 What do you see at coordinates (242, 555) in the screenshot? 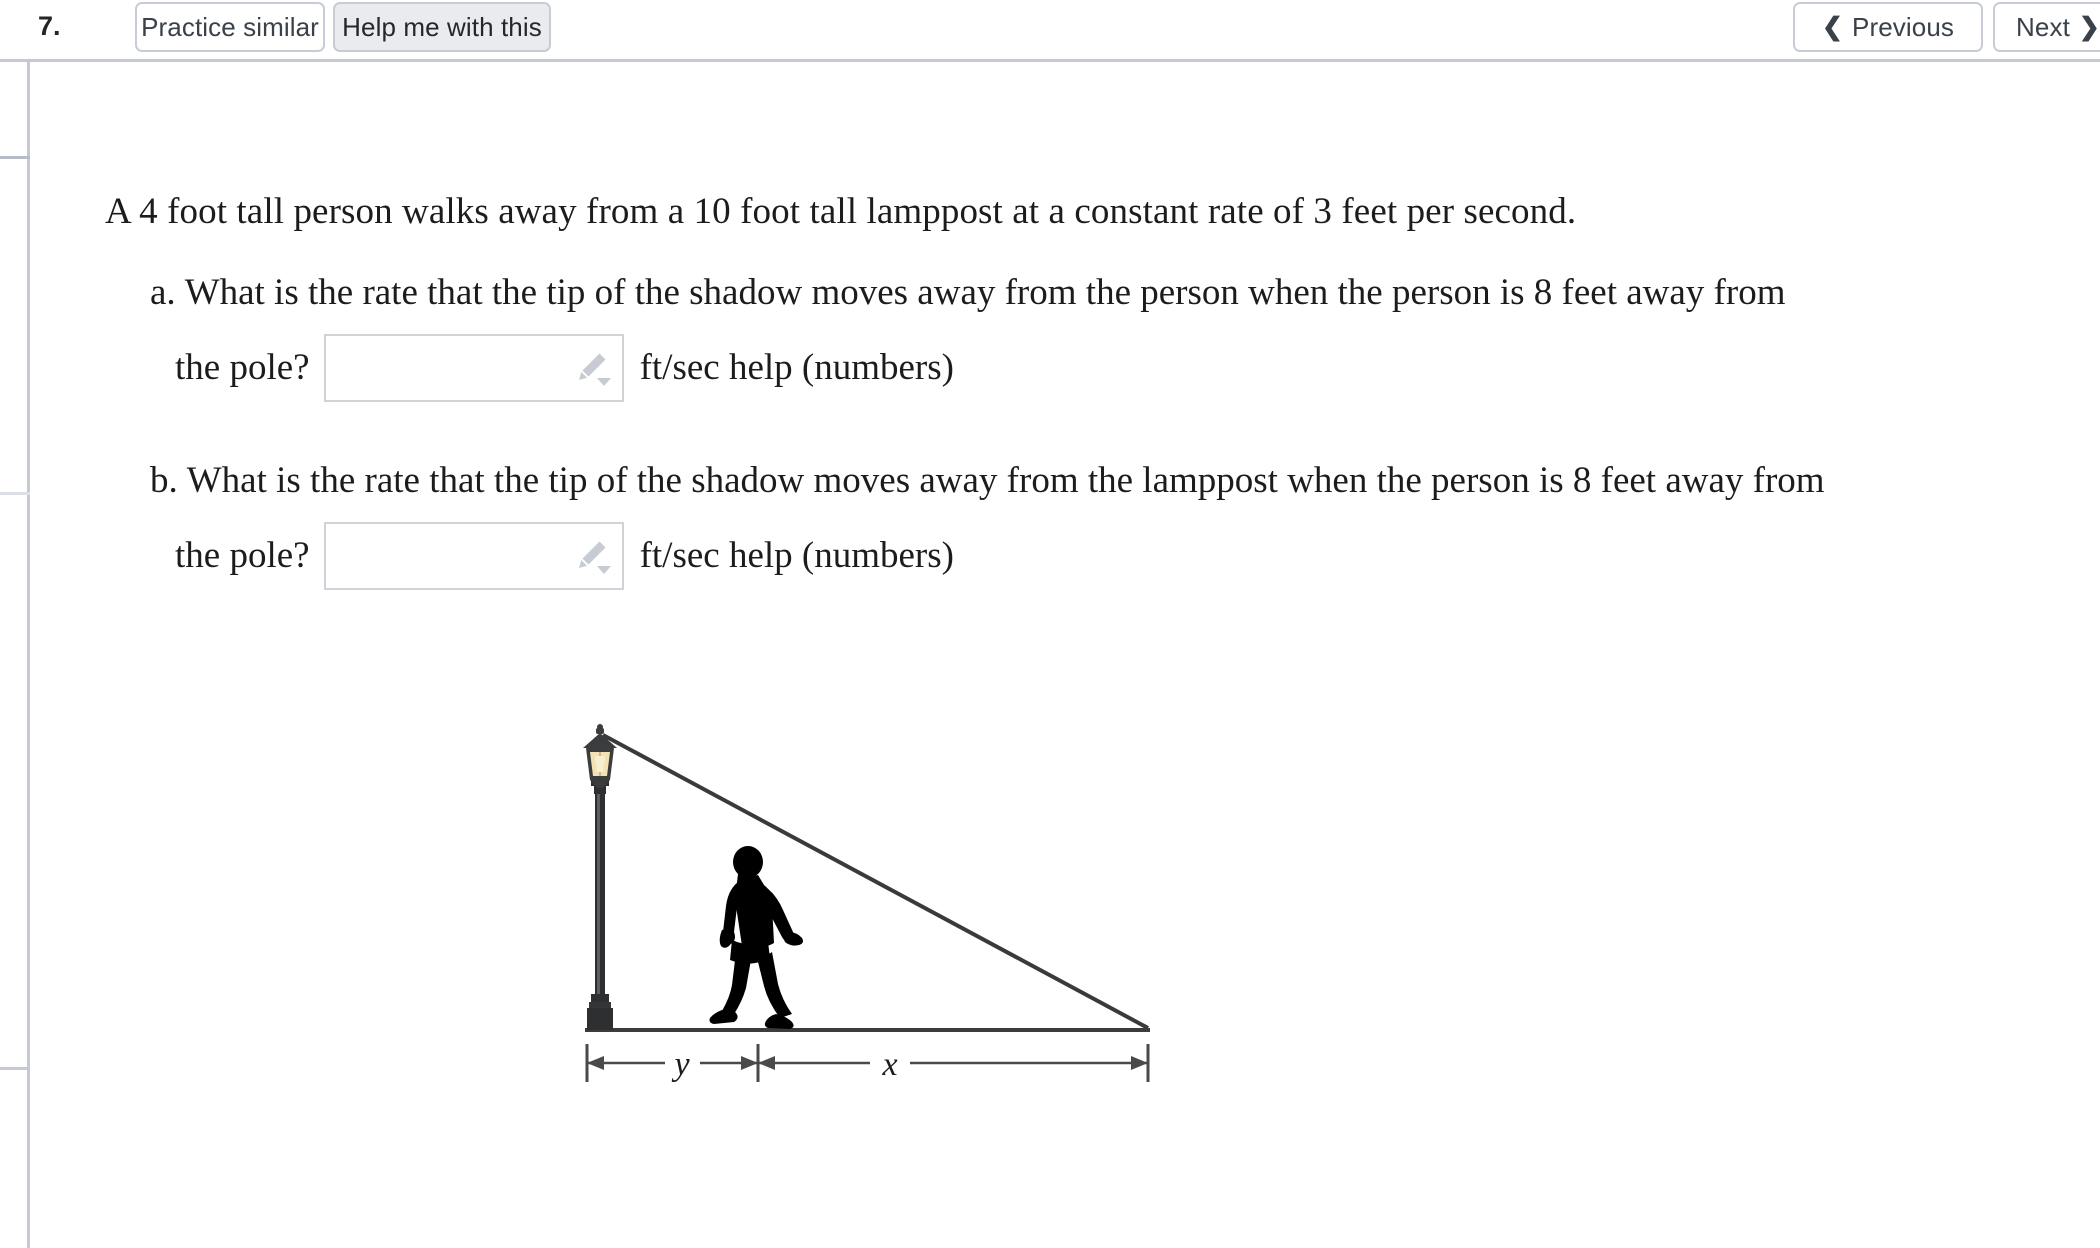
I see `part-b-question-line2: the pole?` at bounding box center [242, 555].